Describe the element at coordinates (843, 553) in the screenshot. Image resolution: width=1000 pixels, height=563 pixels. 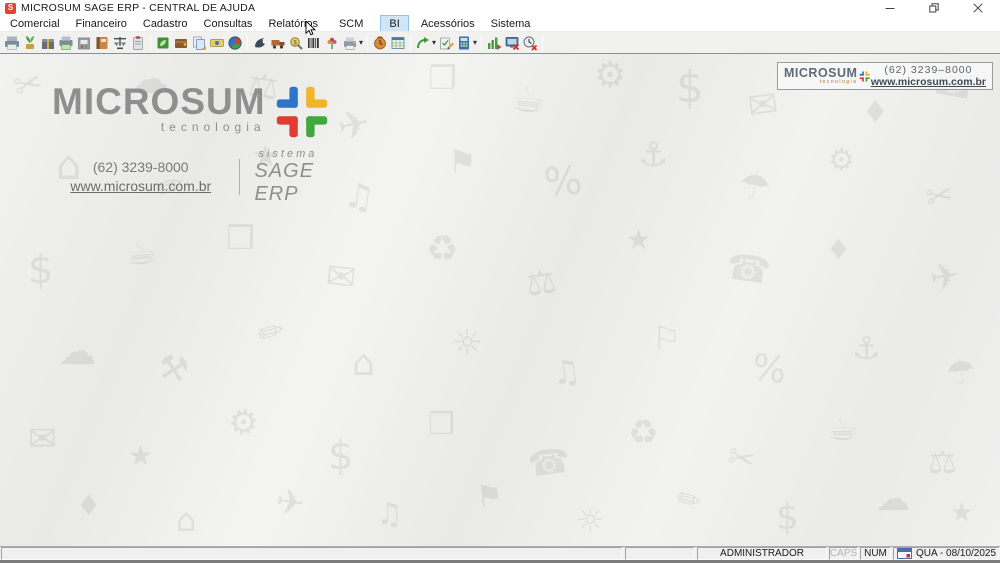
I see `status-caps-indicator: CAPS` at that location.